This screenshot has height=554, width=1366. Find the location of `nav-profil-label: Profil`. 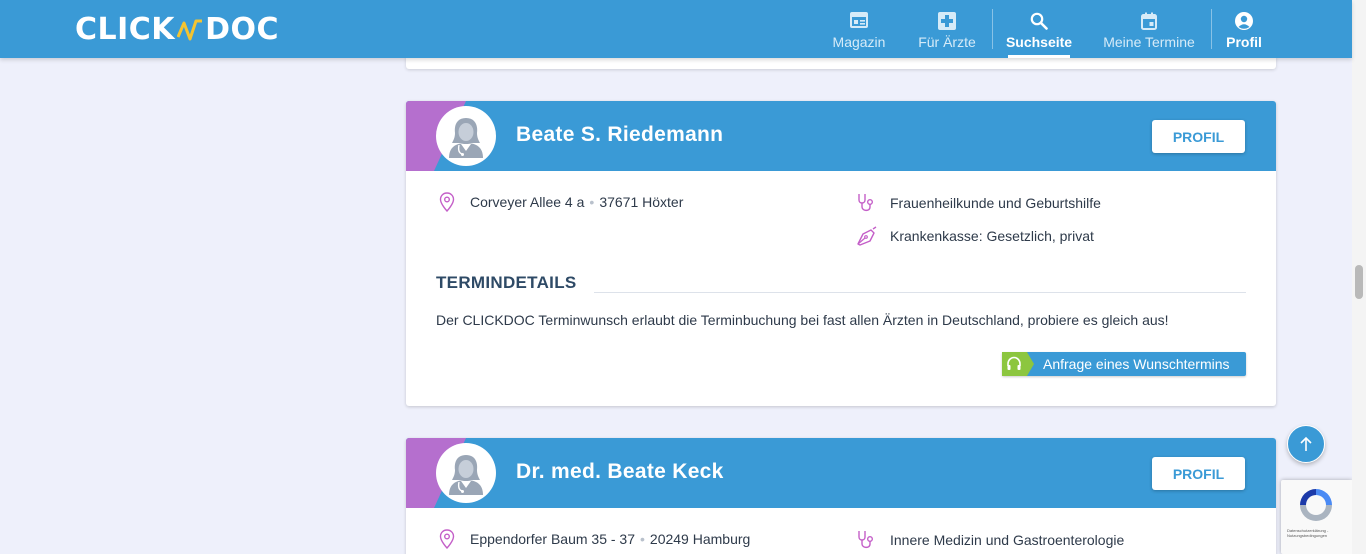

nav-profil-label: Profil is located at coordinates (1244, 42).